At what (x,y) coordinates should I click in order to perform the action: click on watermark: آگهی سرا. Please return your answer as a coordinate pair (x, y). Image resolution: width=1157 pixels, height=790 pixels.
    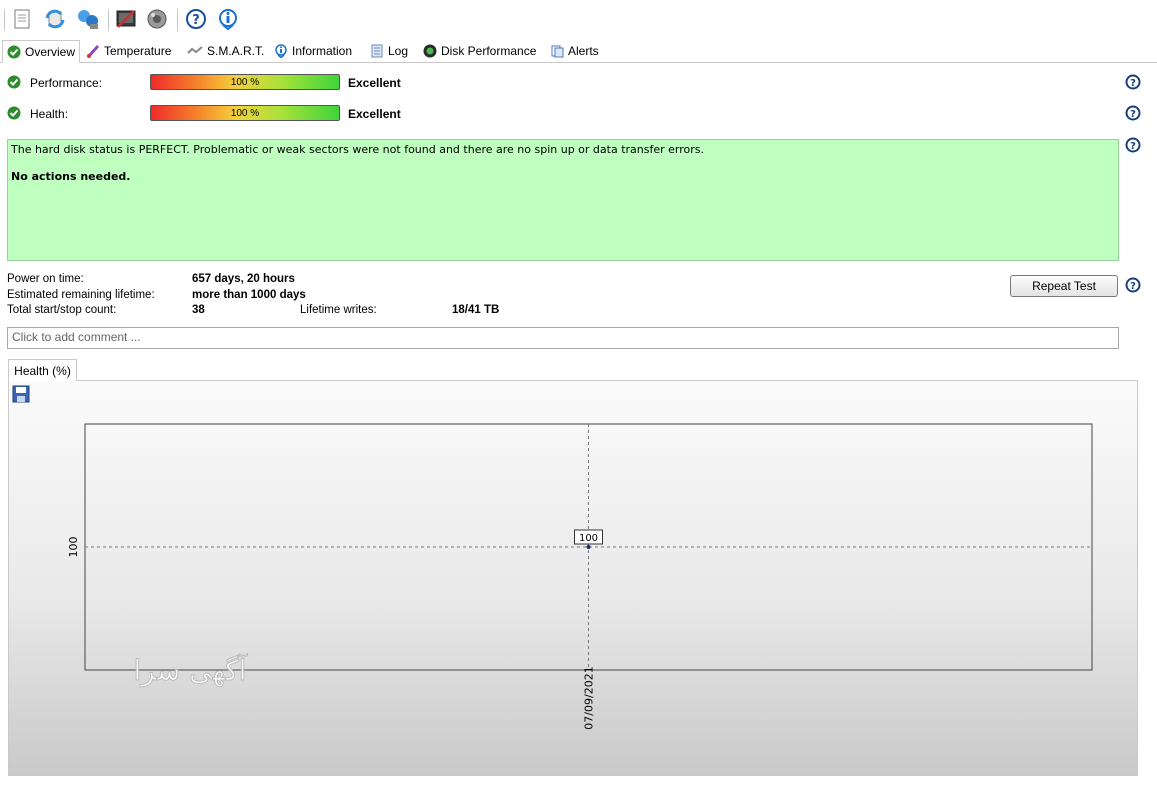
    Looking at the image, I should click on (191, 670).